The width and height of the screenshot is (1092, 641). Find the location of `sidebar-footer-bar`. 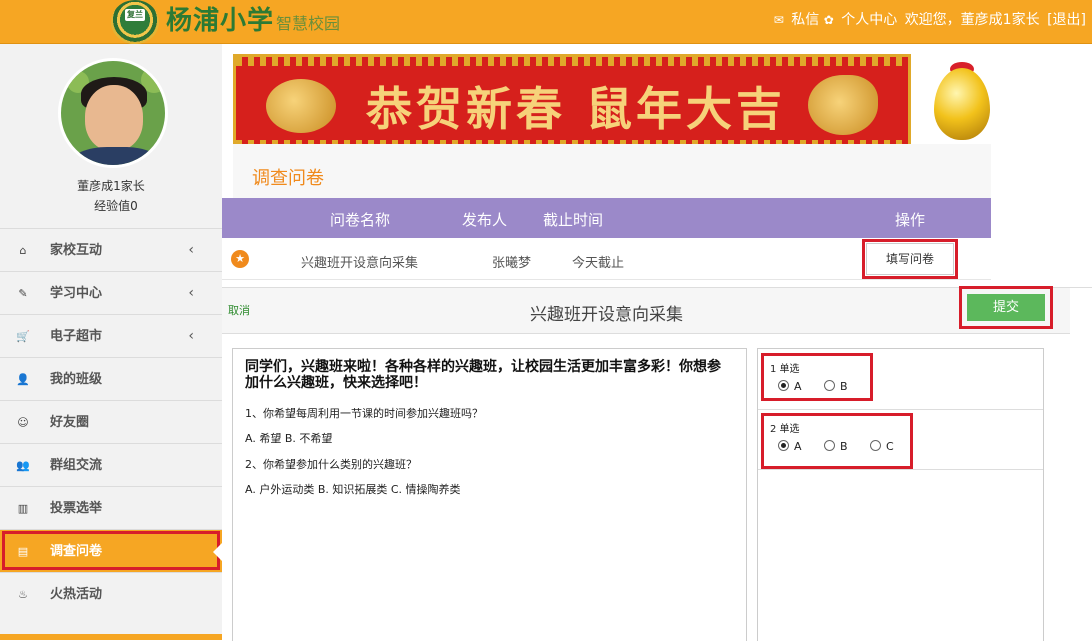

sidebar-footer-bar is located at coordinates (111, 637).